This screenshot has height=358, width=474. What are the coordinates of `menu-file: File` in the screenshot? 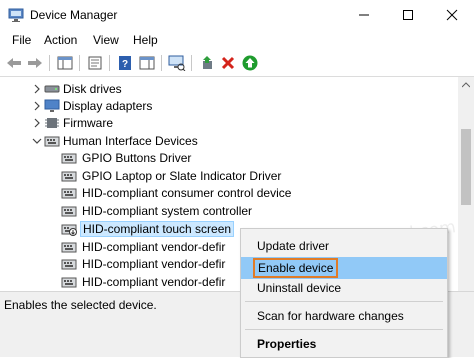 It's located at (21, 40).